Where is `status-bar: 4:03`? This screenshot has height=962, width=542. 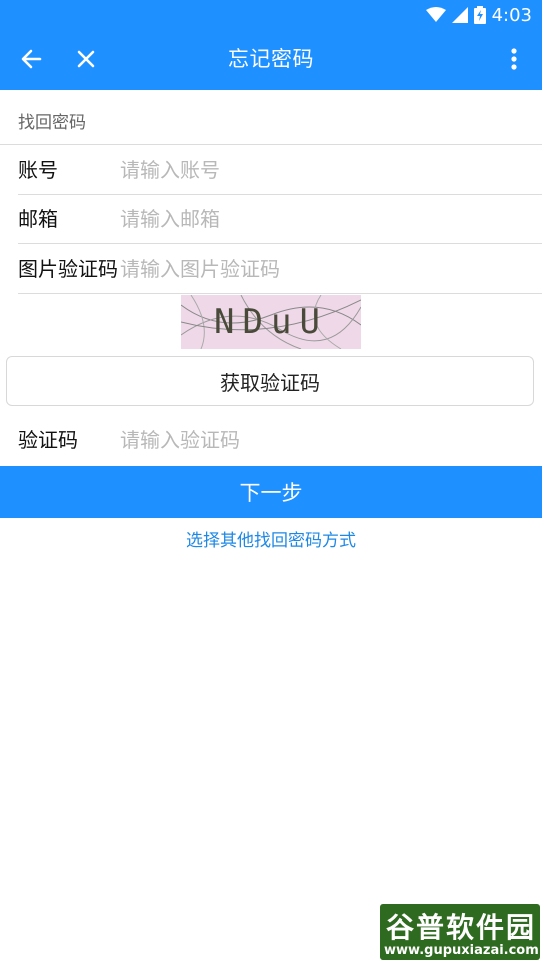 status-bar: 4:03 is located at coordinates (478, 15).